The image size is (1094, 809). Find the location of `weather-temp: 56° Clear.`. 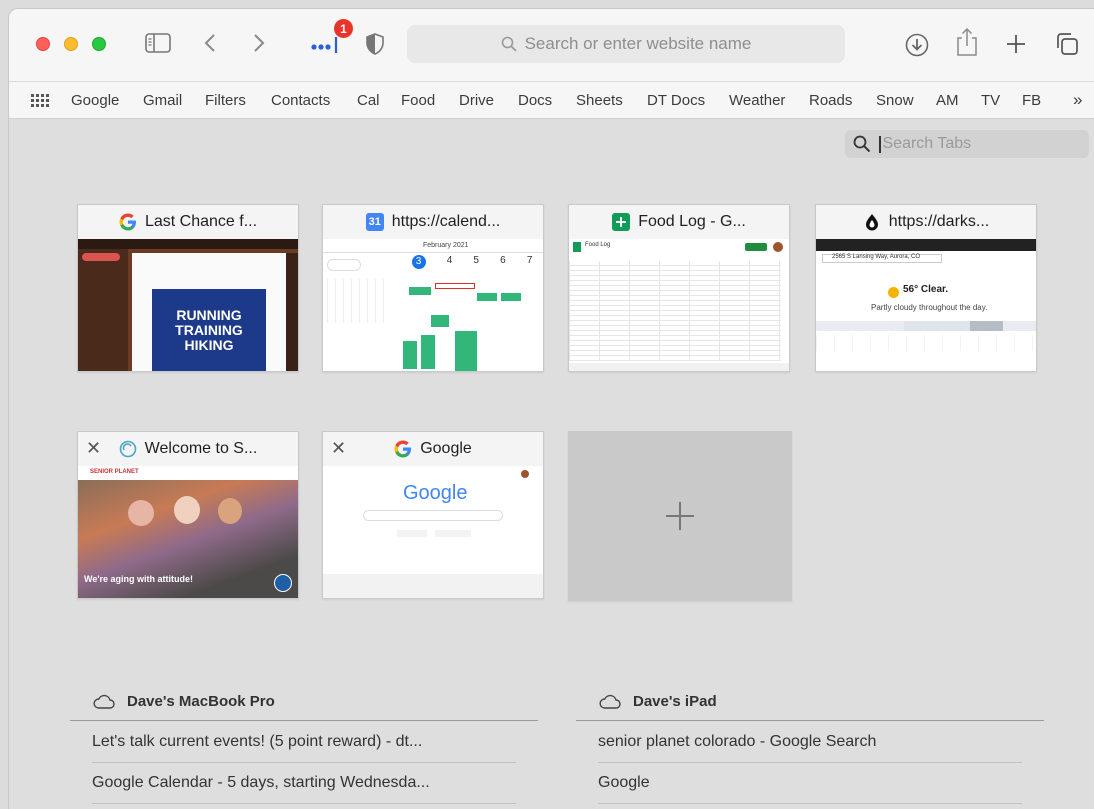

weather-temp: 56° Clear. is located at coordinates (926, 289).